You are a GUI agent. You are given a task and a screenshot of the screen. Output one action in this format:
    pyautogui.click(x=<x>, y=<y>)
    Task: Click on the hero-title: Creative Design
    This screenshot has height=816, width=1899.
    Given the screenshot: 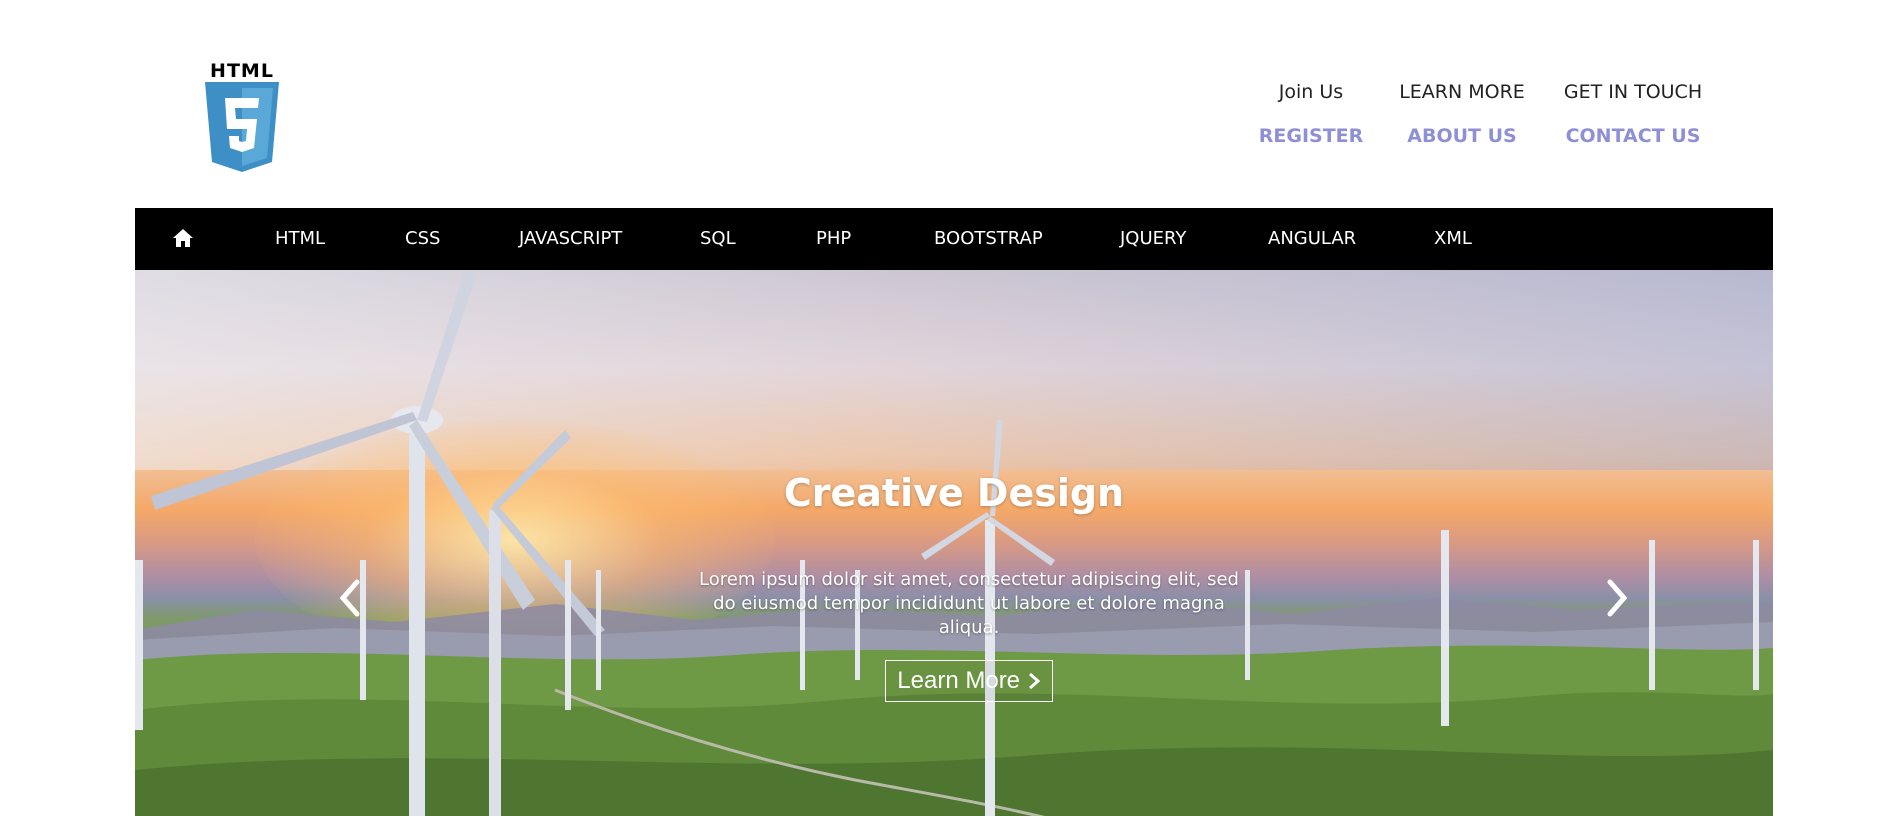 What is the action you would take?
    pyautogui.click(x=954, y=493)
    